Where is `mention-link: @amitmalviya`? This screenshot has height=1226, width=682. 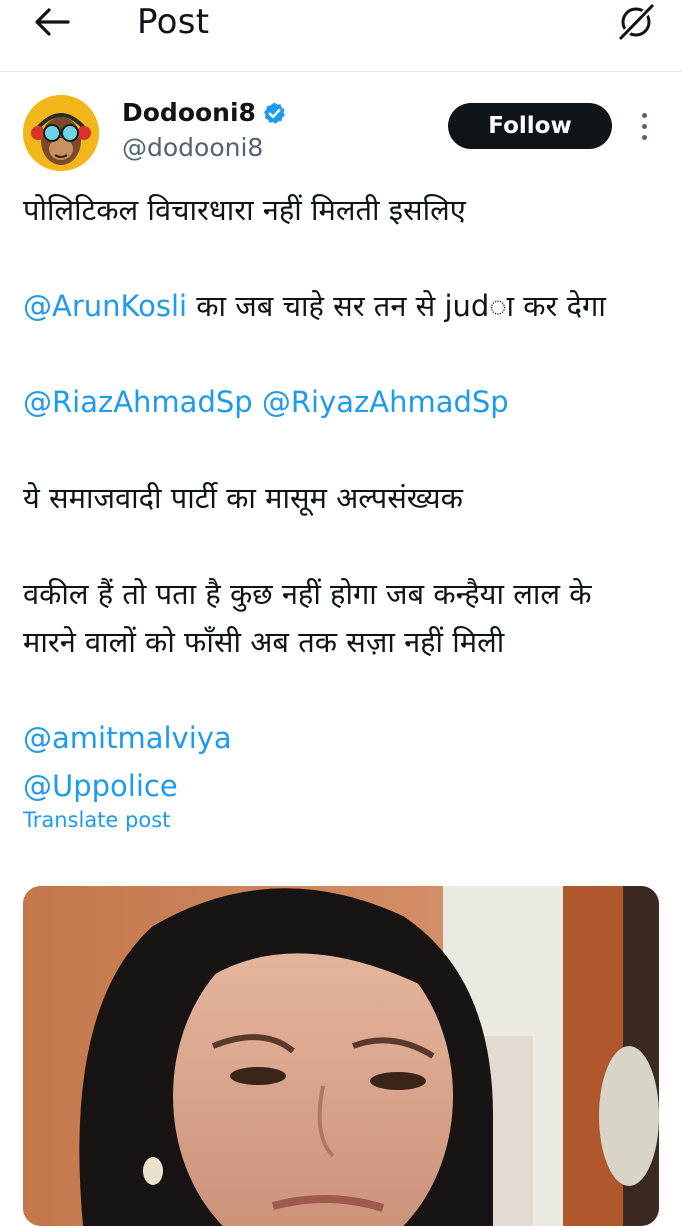 mention-link: @amitmalviya is located at coordinates (343, 738).